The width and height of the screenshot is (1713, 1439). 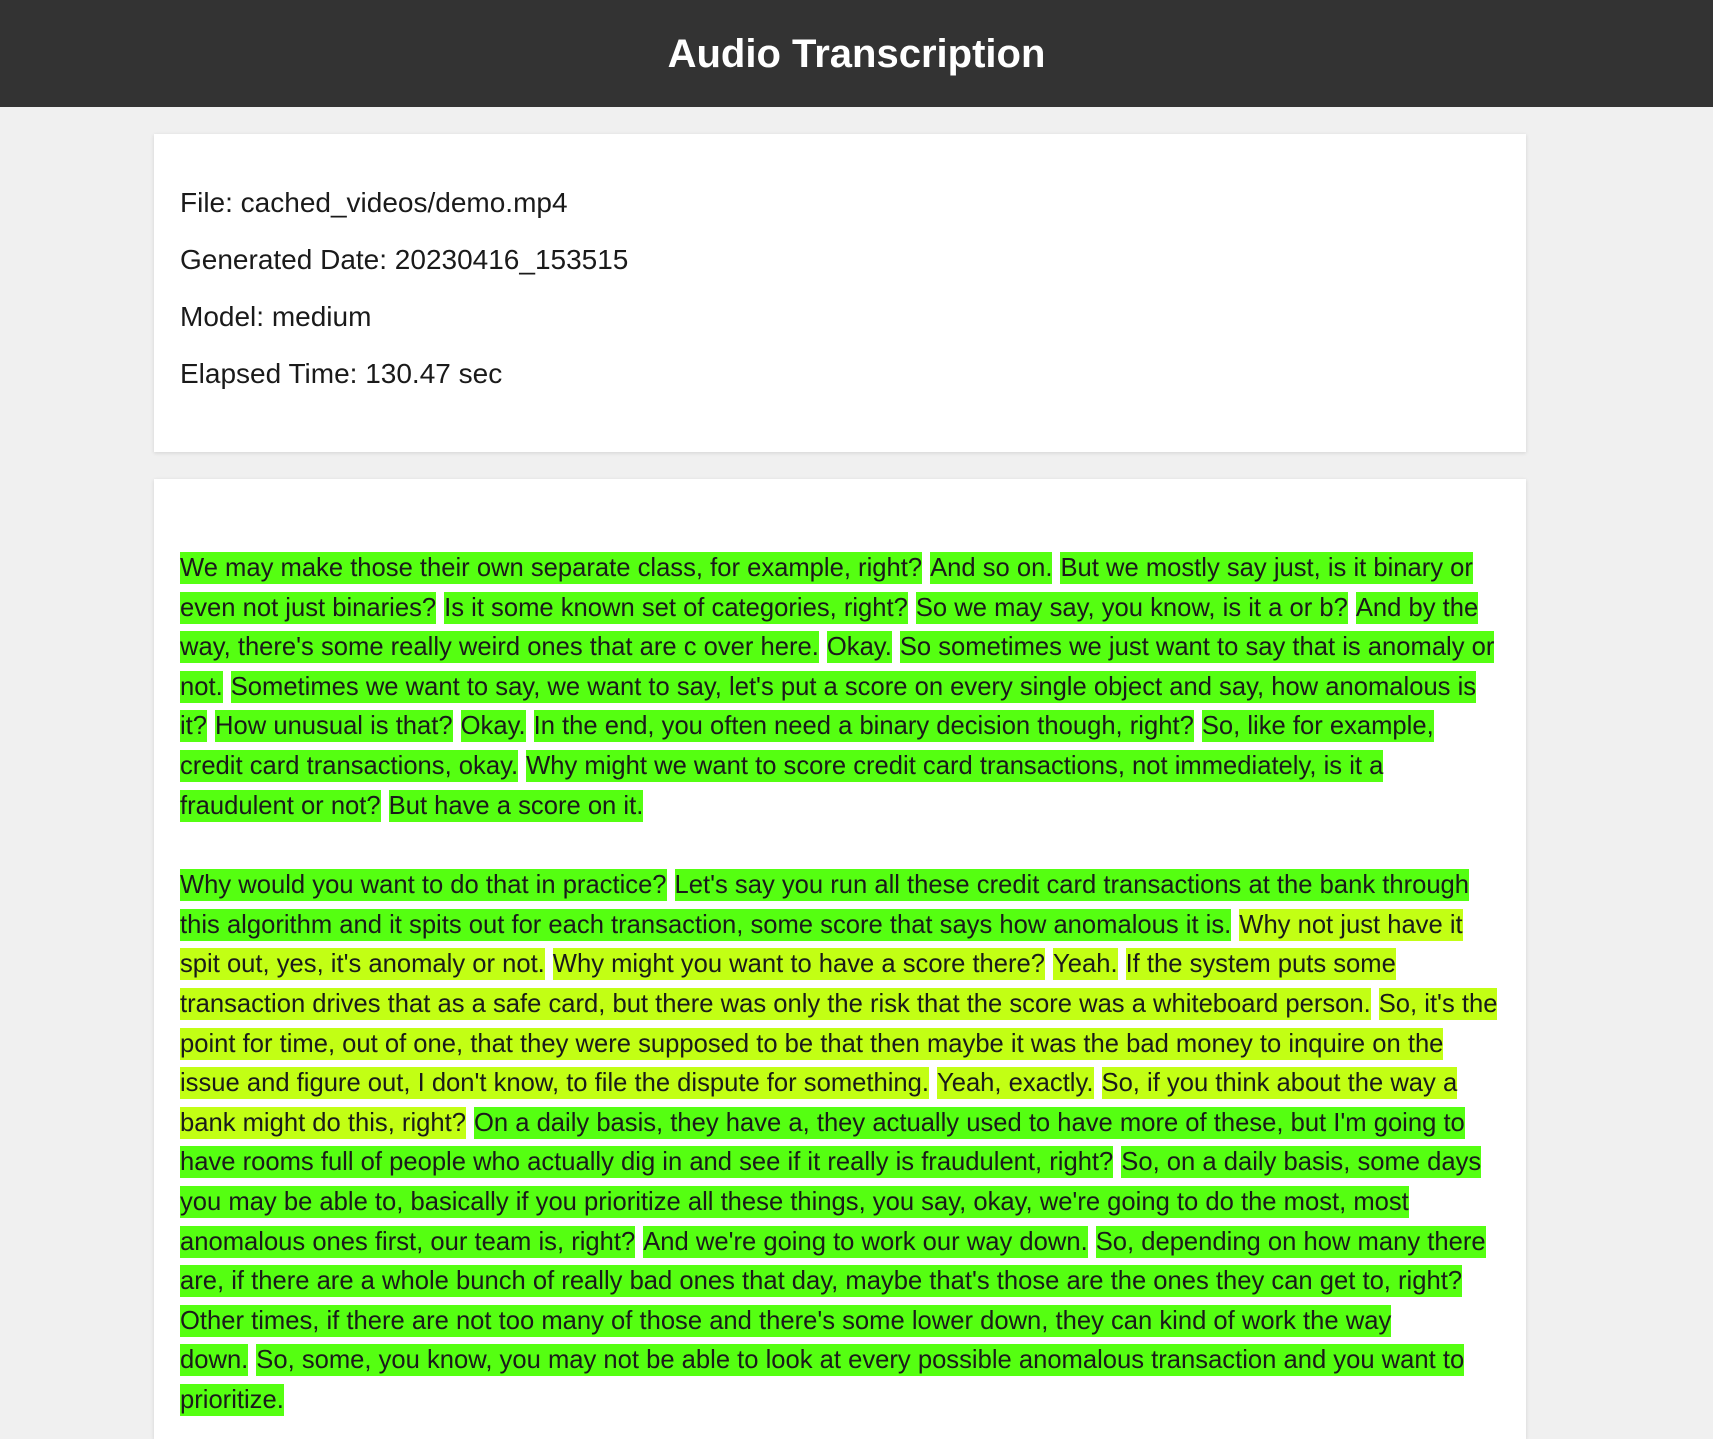 I want to click on elapsed-time-info: Elapsed Time: 130.47 sec, so click(x=341, y=373).